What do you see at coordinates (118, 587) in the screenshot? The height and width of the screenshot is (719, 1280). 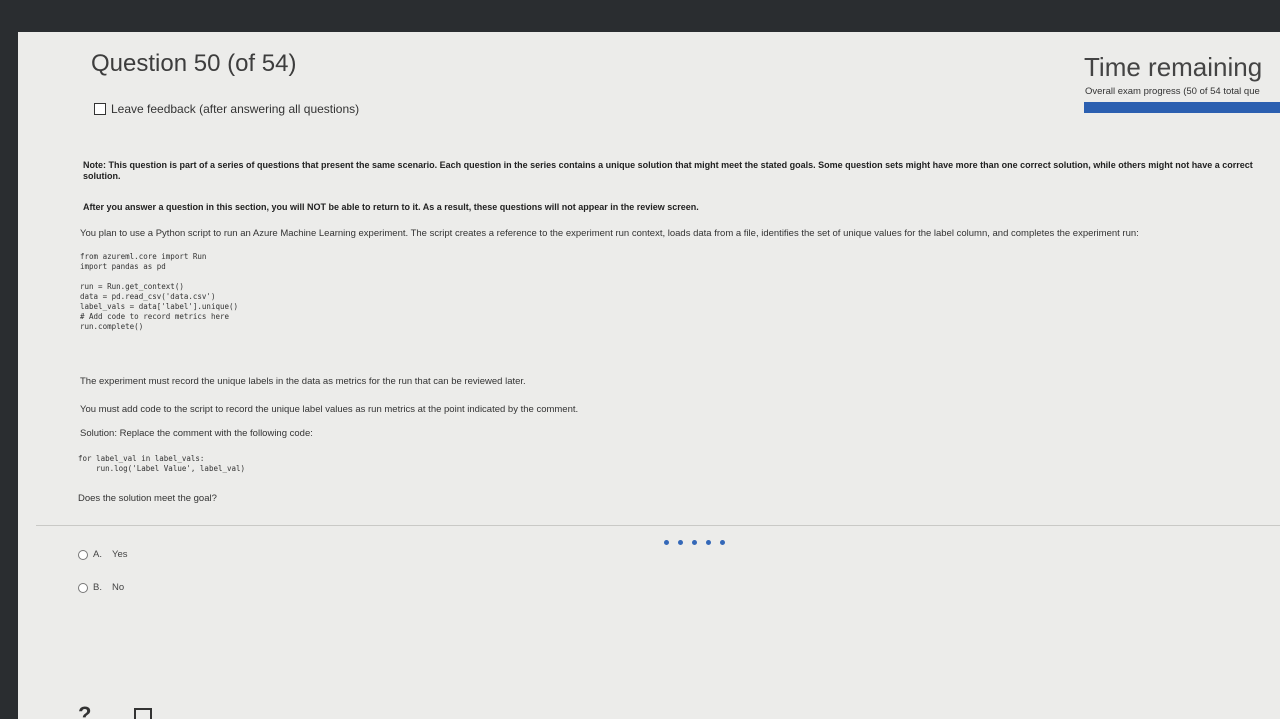 I see `option-text: No` at bounding box center [118, 587].